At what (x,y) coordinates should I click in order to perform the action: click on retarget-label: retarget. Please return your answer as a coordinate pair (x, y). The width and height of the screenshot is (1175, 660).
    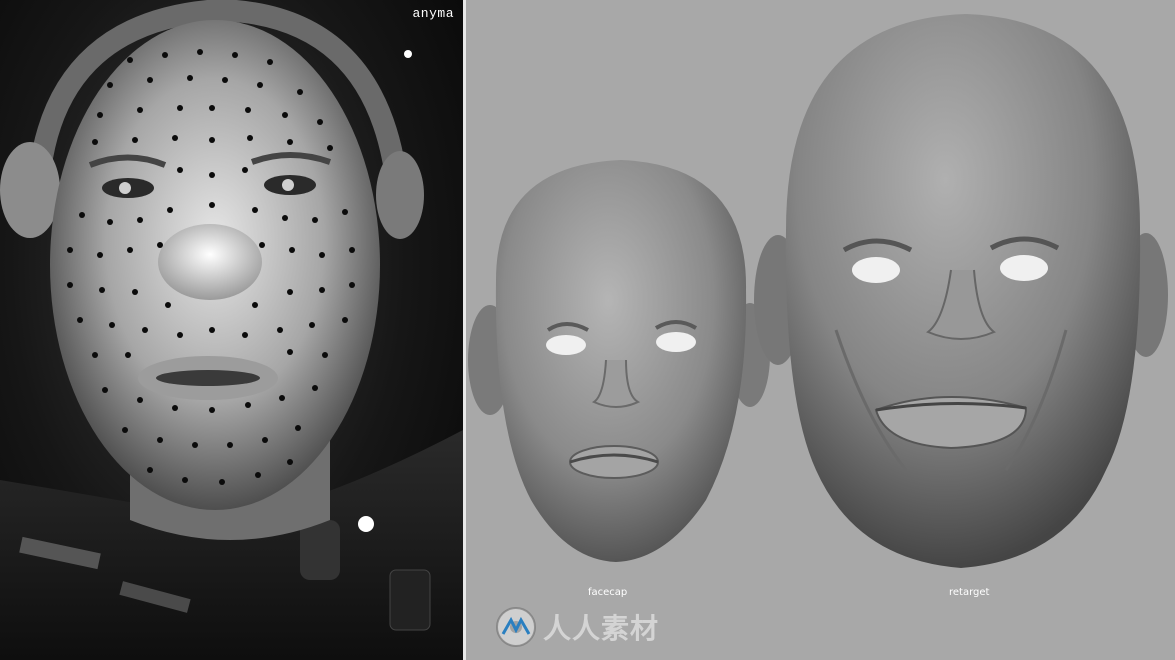
    Looking at the image, I should click on (969, 592).